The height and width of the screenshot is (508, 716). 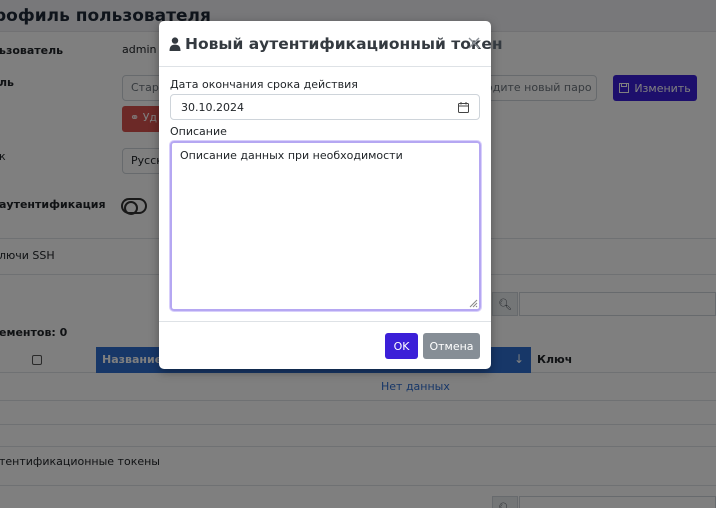 I want to click on user-icon, so click(x=175, y=43).